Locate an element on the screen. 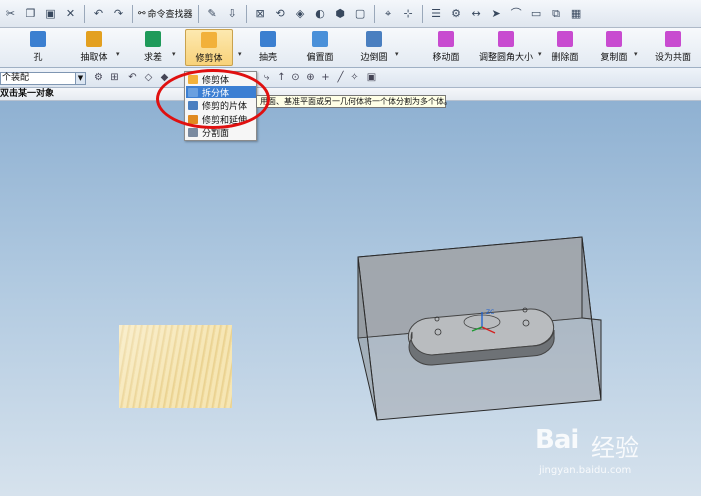  watermark-brand: Bai is located at coordinates (557, 440).